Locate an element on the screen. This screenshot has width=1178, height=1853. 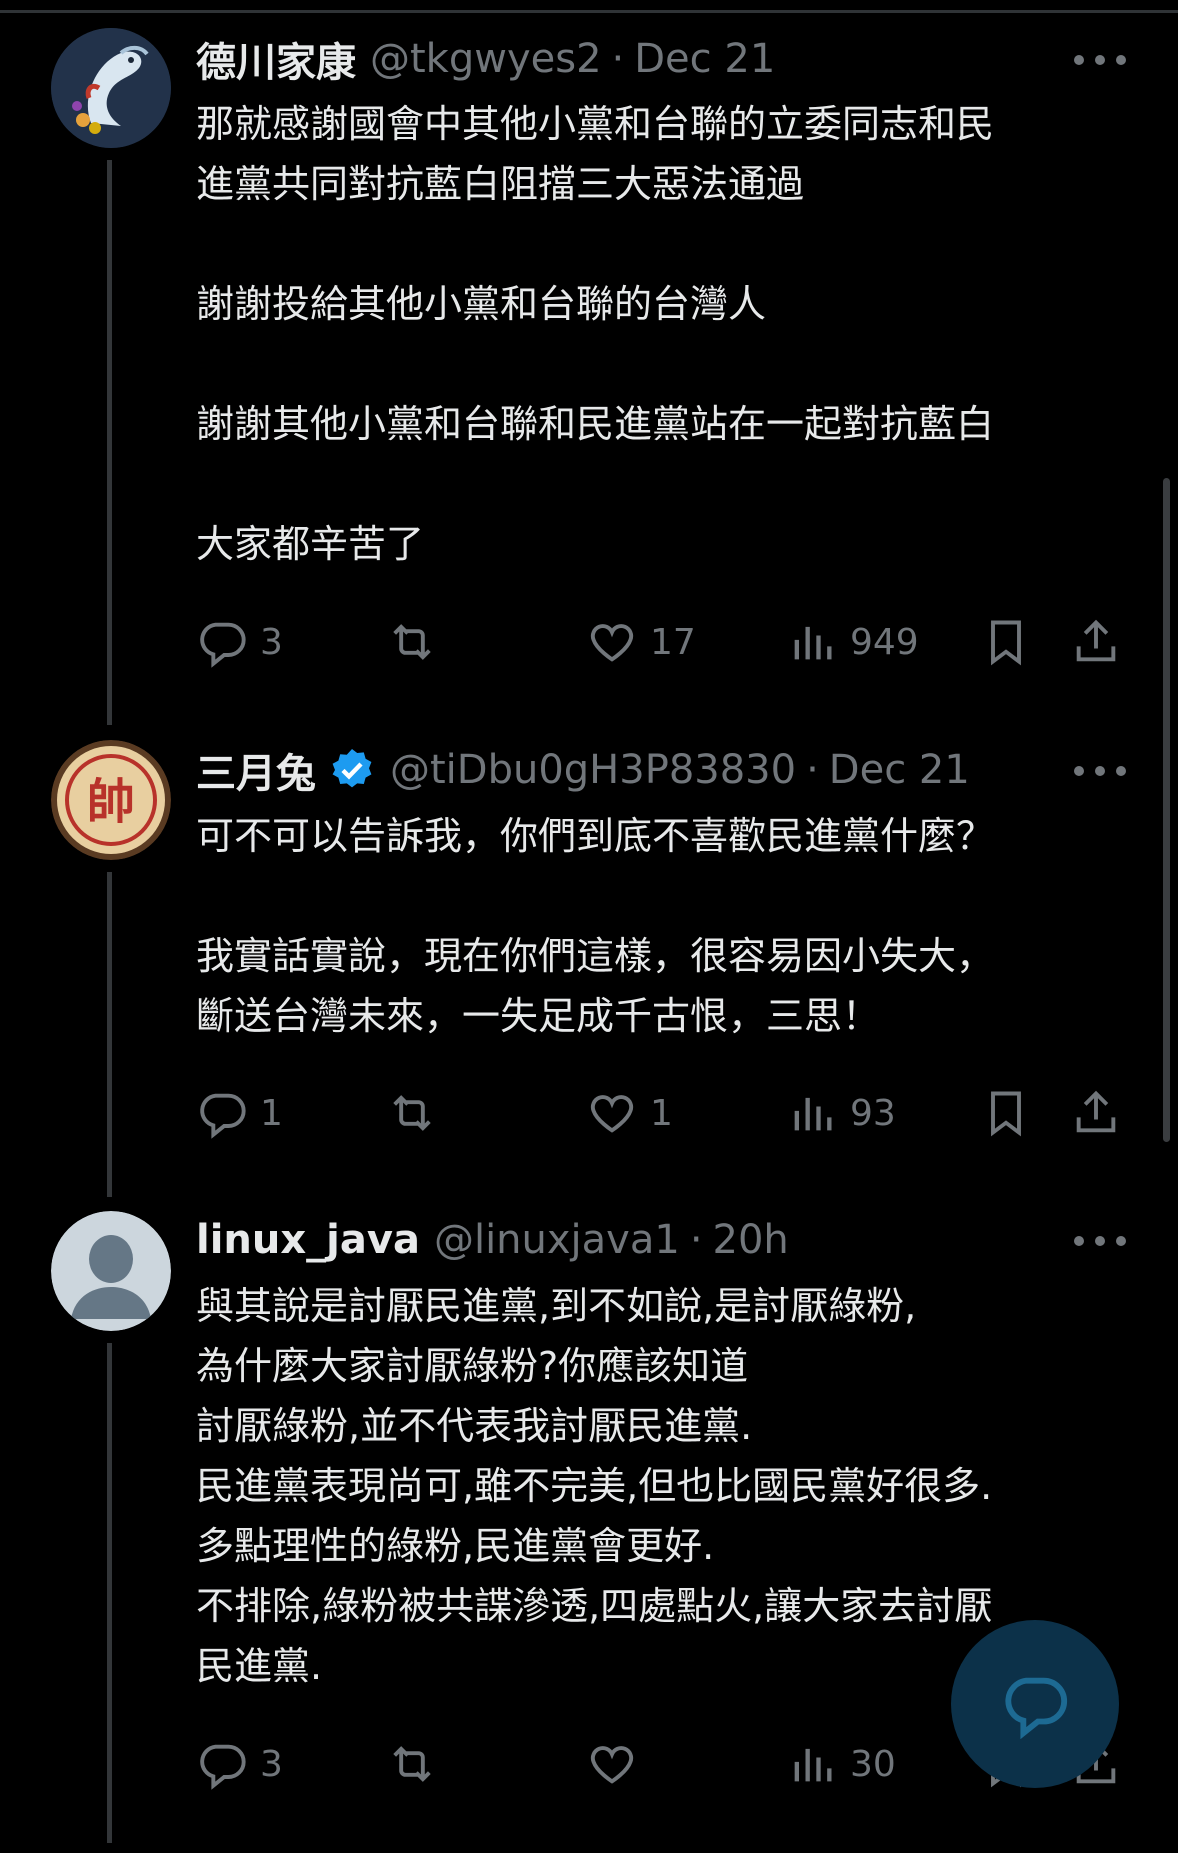
dolphin-avatar-icon is located at coordinates (111, 88).